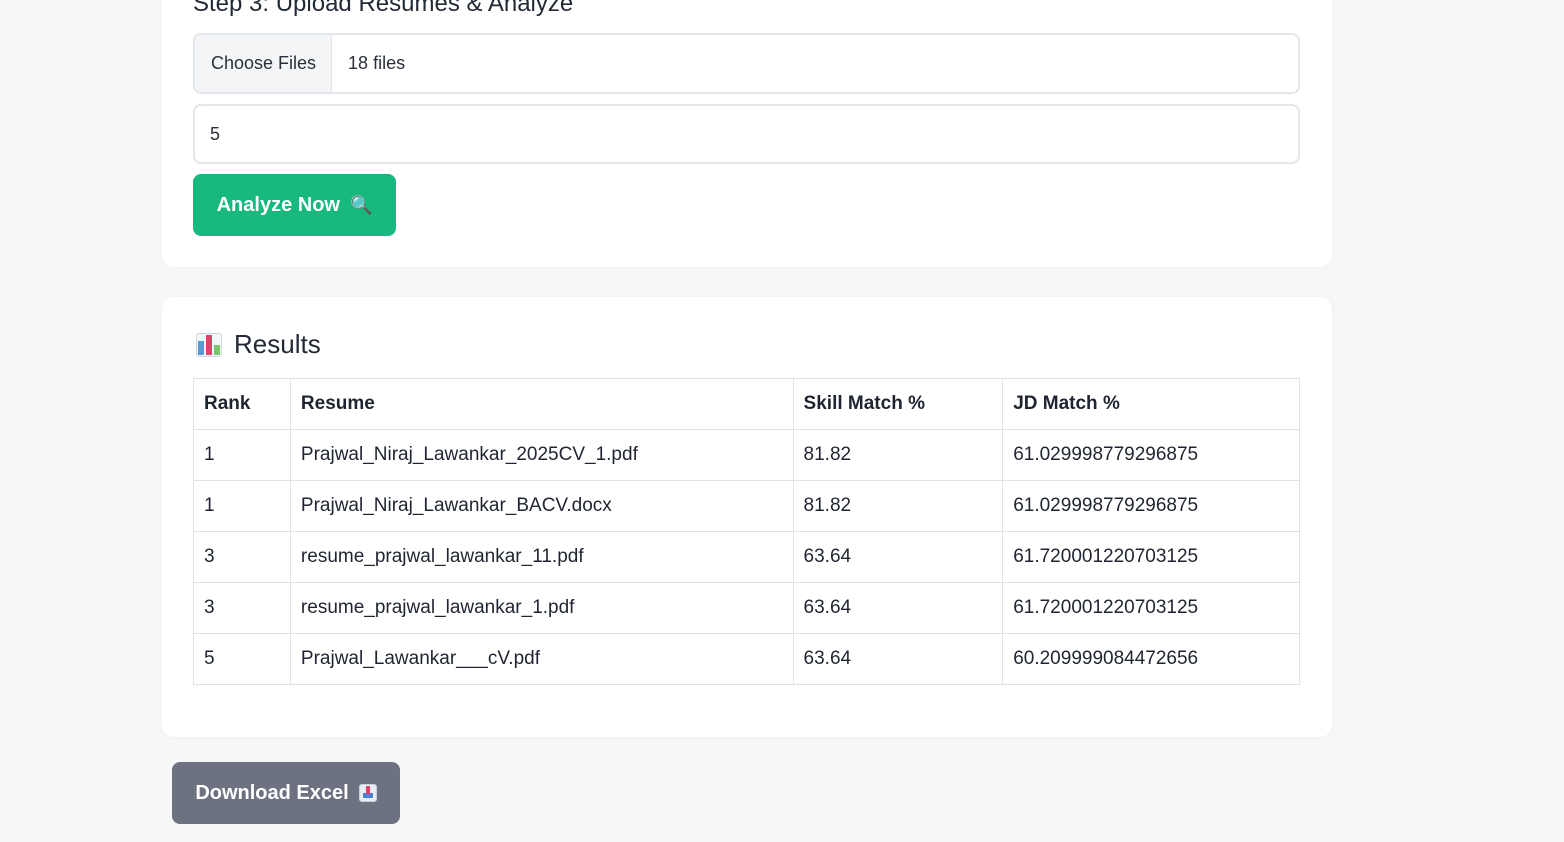  I want to click on download-excel-label: Download Excel, so click(272, 792).